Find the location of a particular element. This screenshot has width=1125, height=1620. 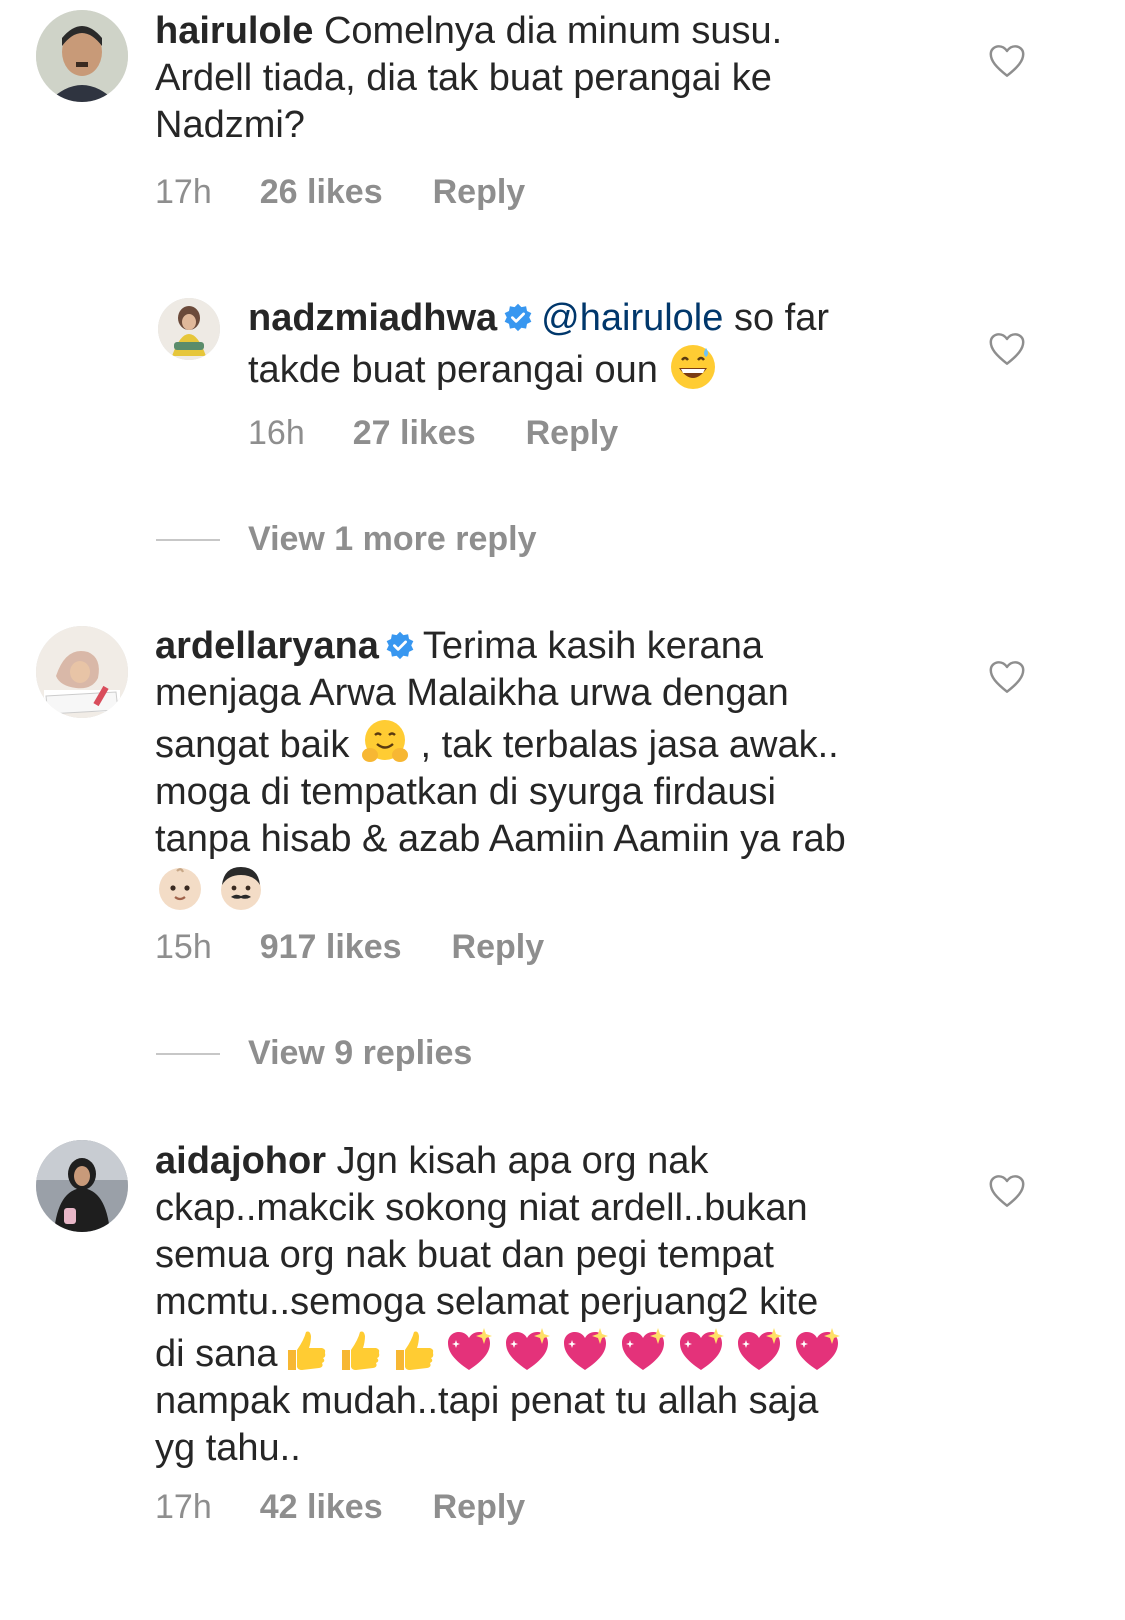

mention-link: @hairulole is located at coordinates (632, 318).